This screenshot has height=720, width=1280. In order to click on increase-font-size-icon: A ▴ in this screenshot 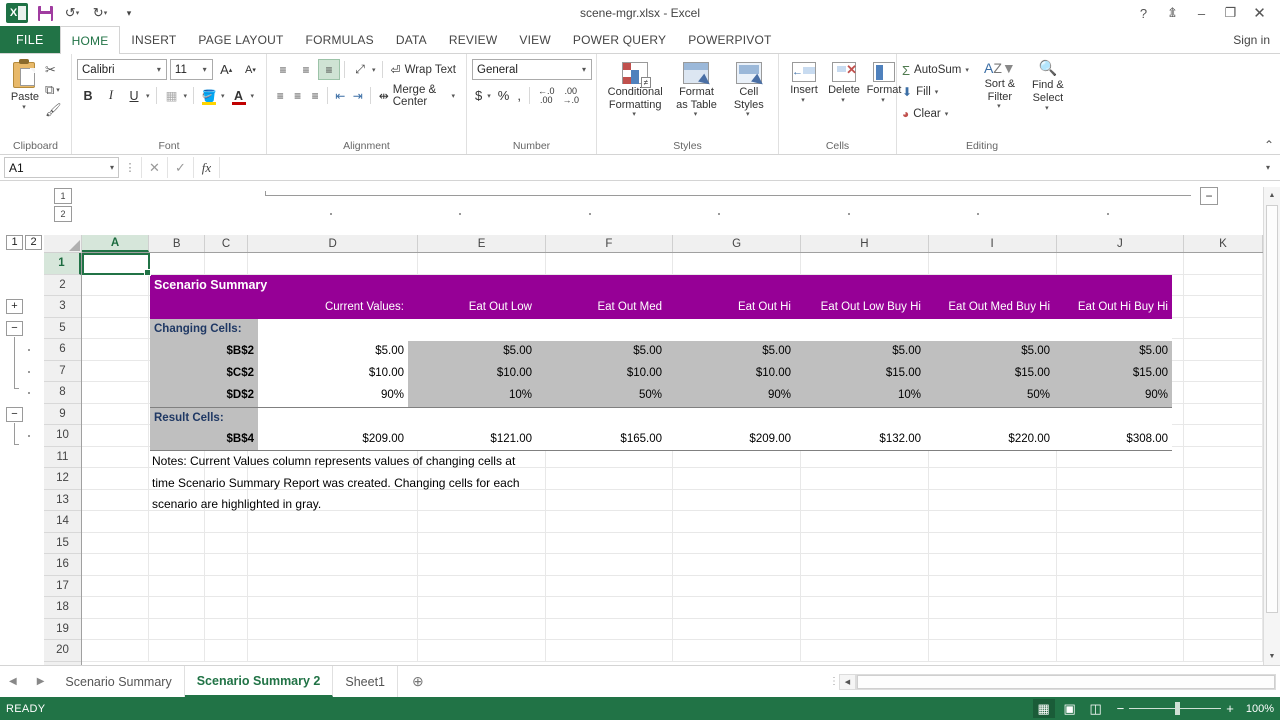, I will do `click(226, 69)`.